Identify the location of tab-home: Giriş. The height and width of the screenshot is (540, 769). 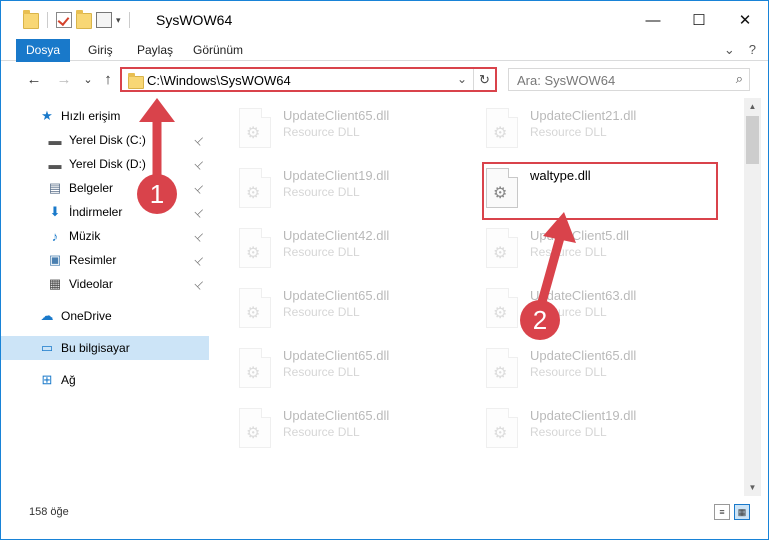
(100, 50).